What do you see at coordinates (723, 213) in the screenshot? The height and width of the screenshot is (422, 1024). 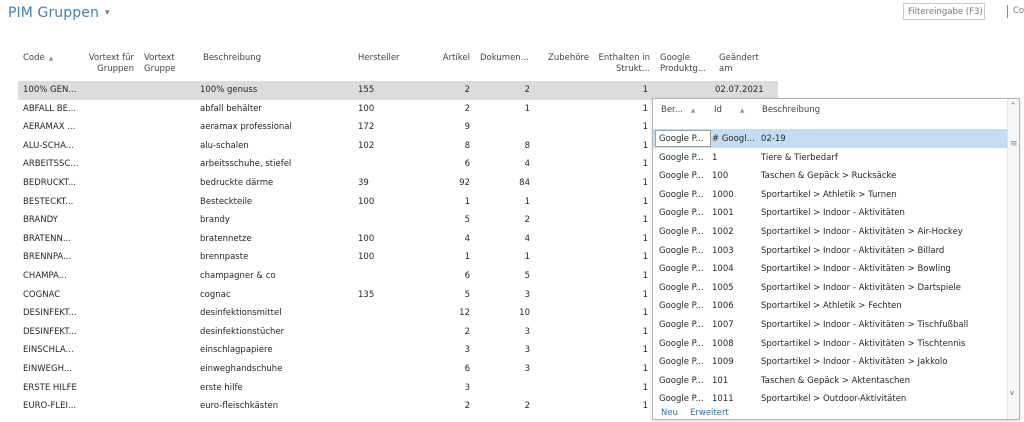 I see `popup-cell-id: 1001` at bounding box center [723, 213].